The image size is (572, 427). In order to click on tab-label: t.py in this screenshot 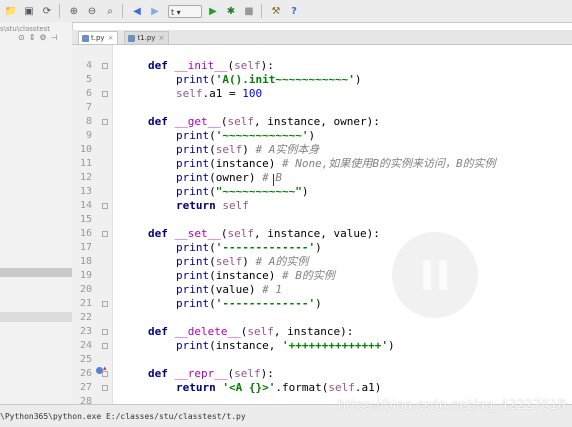, I will do `click(98, 38)`.